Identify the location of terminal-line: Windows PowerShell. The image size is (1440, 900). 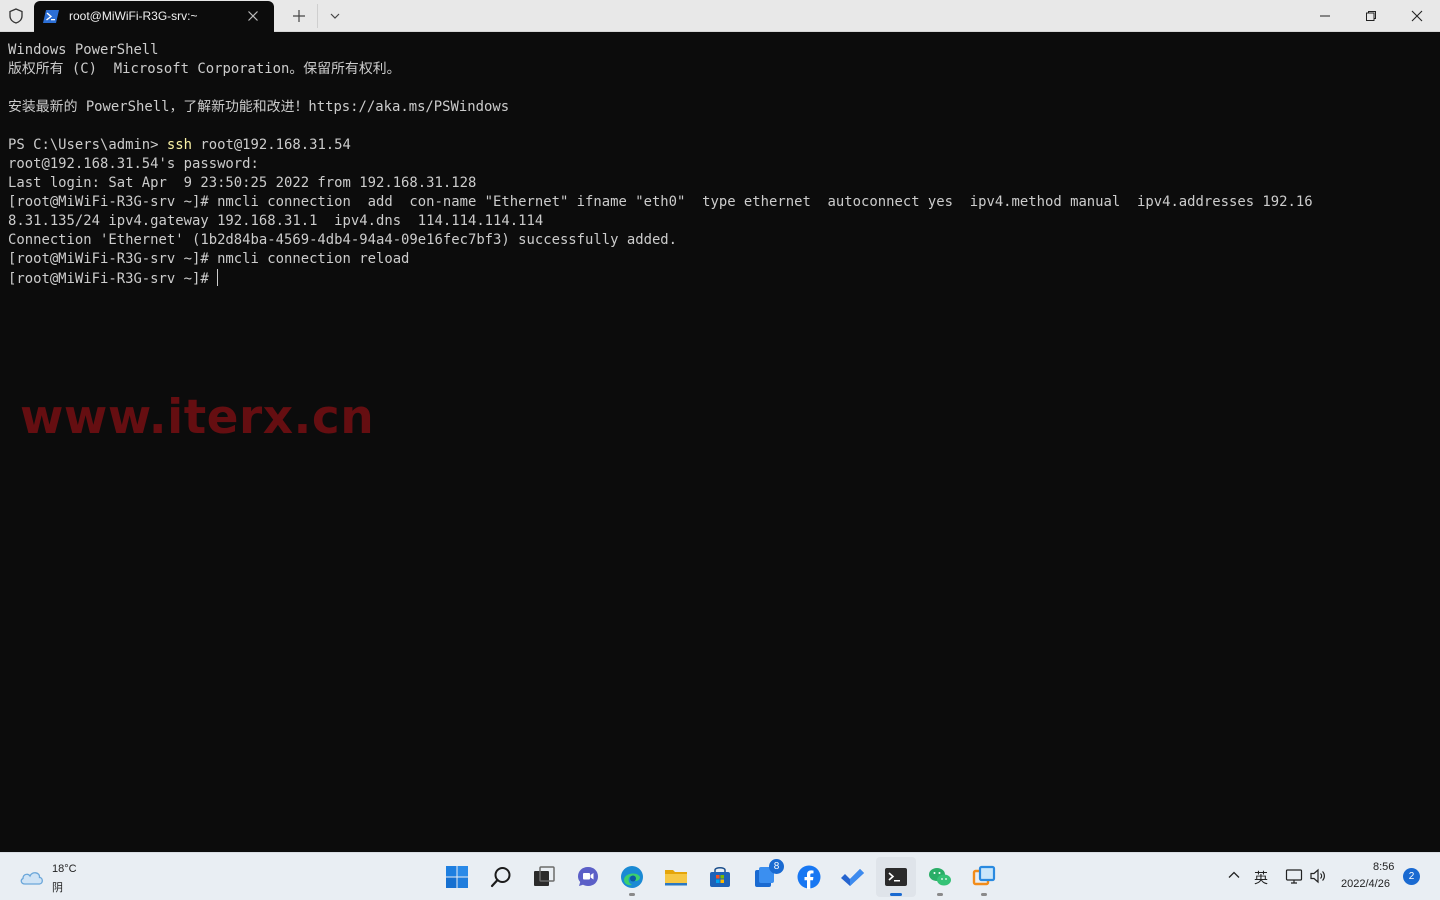
(83, 50).